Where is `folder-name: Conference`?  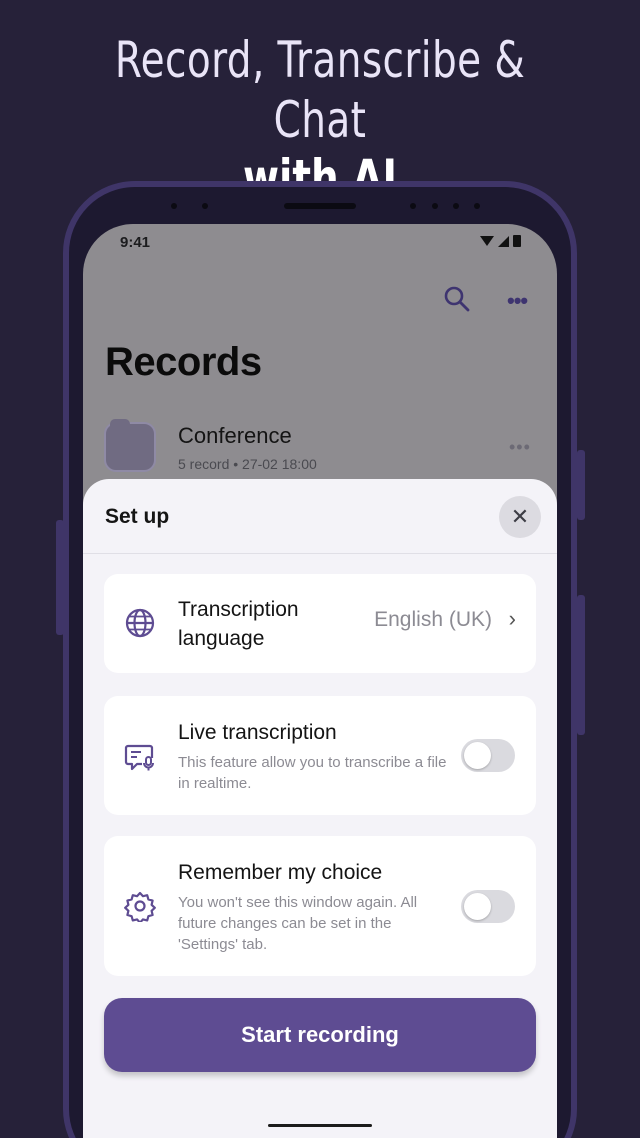
folder-name: Conference is located at coordinates (235, 436).